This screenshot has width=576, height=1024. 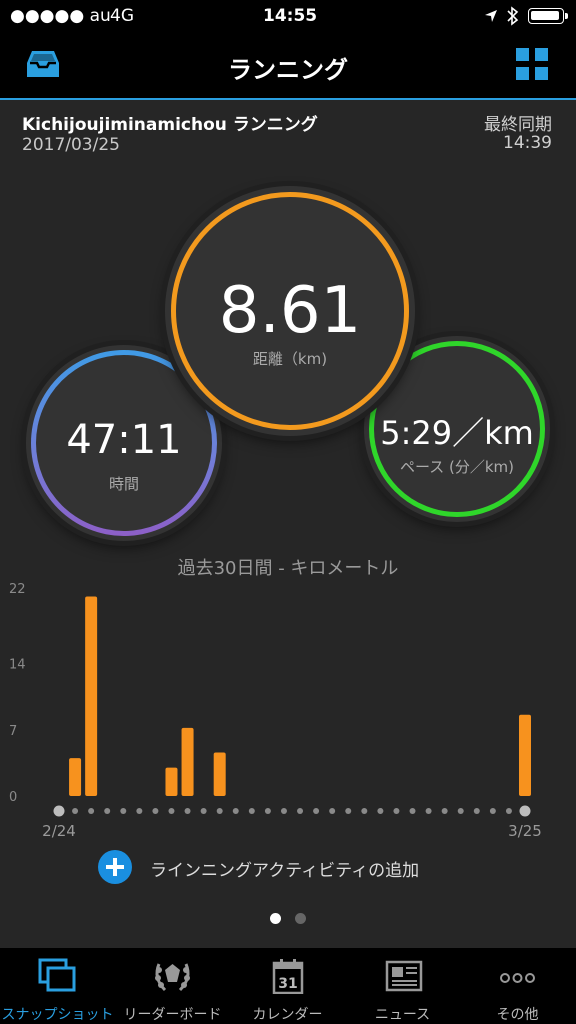 I want to click on clock-label: 14:55, so click(x=290, y=16).